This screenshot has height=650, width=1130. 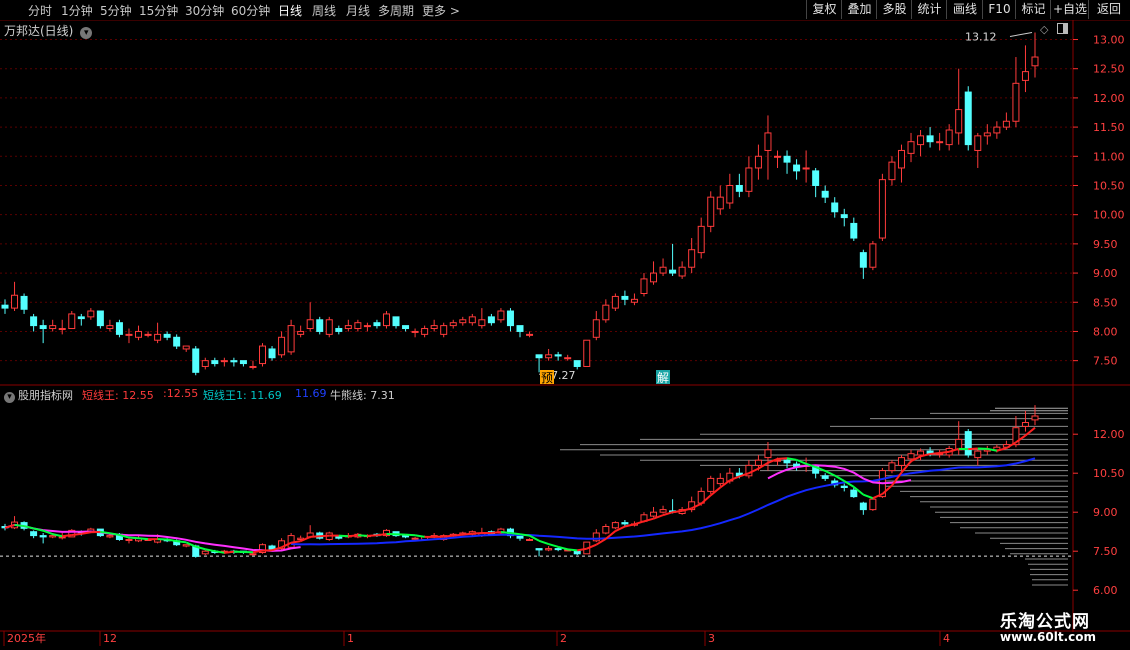 What do you see at coordinates (311, 393) in the screenshot?
I see `indicator-item-3: 11.69` at bounding box center [311, 393].